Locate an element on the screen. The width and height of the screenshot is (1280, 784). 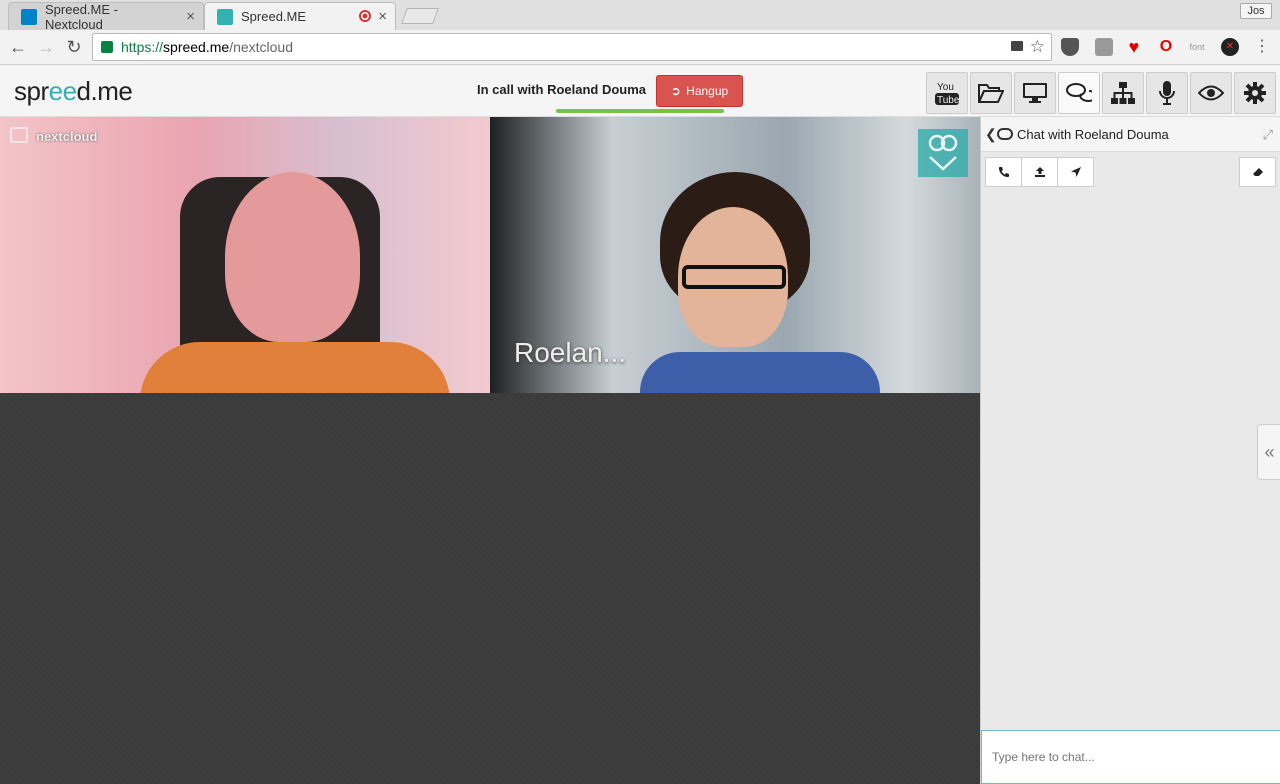
location-arrow-icon is located at coordinates (1075, 172).